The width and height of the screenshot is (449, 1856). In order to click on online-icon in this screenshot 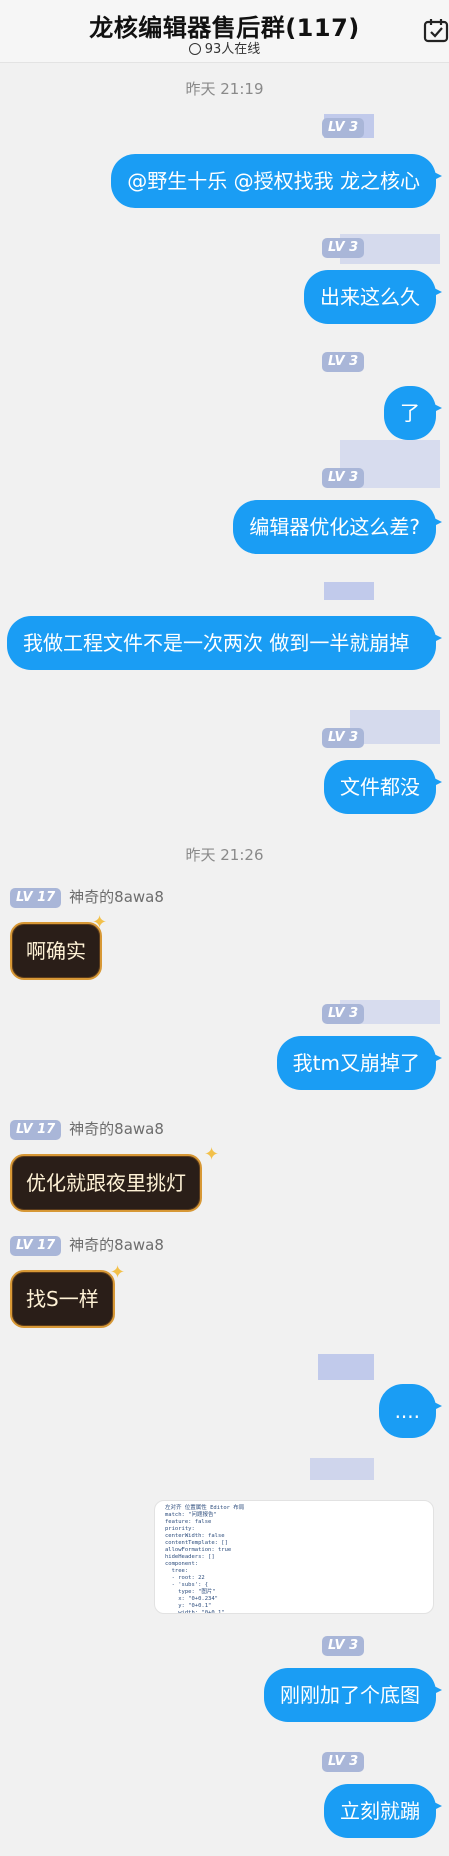, I will do `click(194, 49)`.